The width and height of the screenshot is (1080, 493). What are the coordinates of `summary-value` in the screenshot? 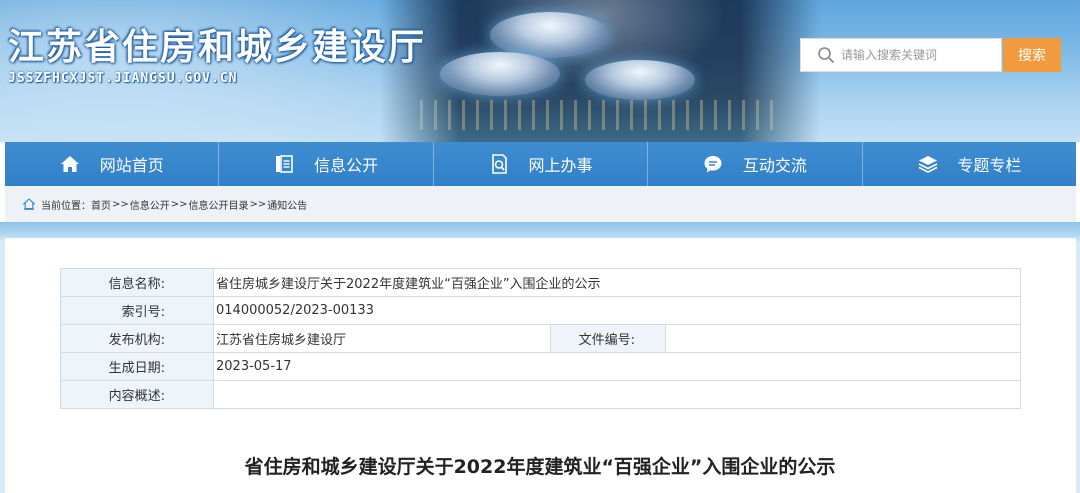 It's located at (617, 394).